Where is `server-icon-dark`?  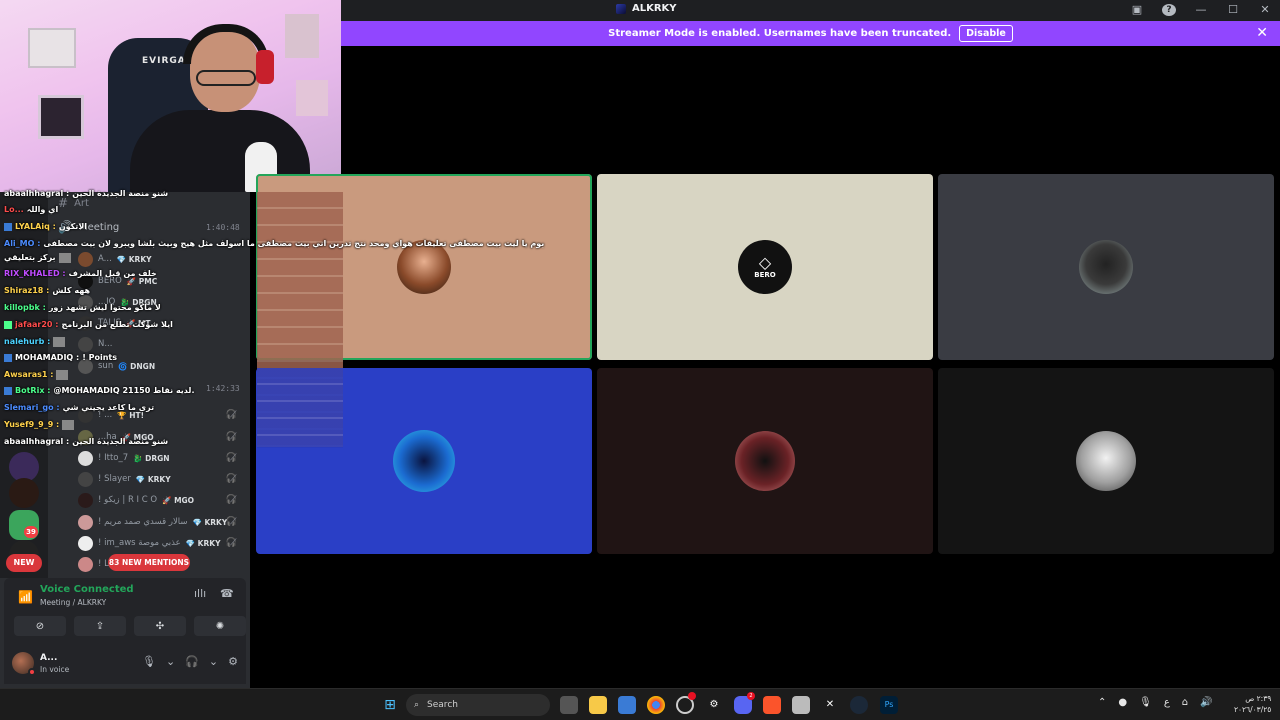 server-icon-dark is located at coordinates (24, 493).